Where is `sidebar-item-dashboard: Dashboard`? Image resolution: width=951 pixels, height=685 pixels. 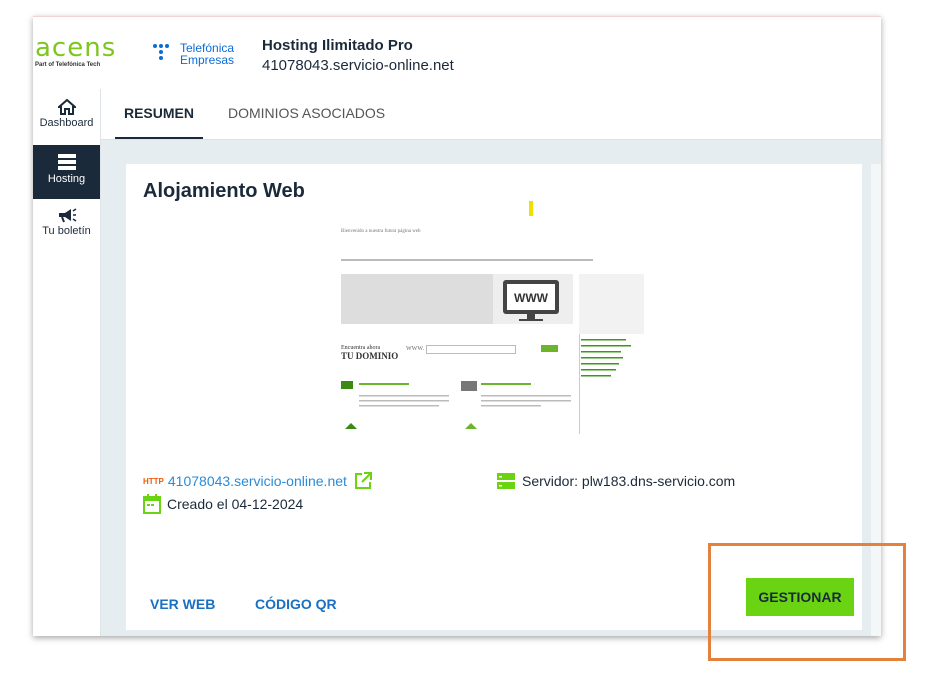
sidebar-item-dashboard: Dashboard is located at coordinates (66, 122).